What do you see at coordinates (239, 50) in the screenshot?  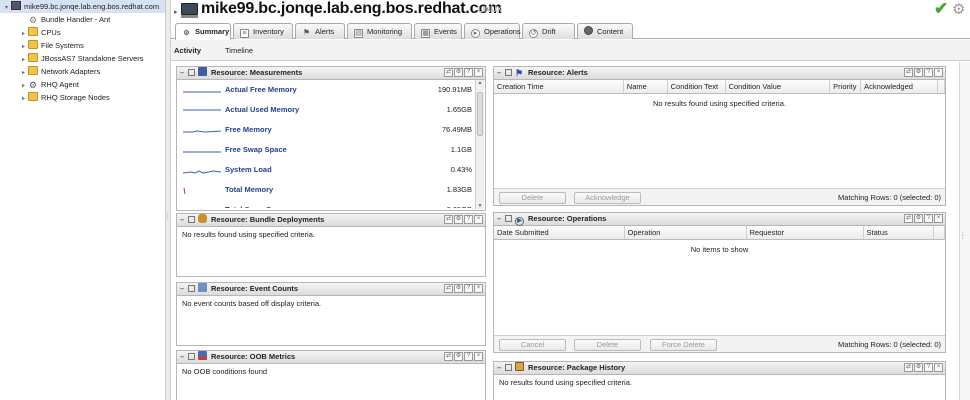 I see `subtab-timeline: Timeline` at bounding box center [239, 50].